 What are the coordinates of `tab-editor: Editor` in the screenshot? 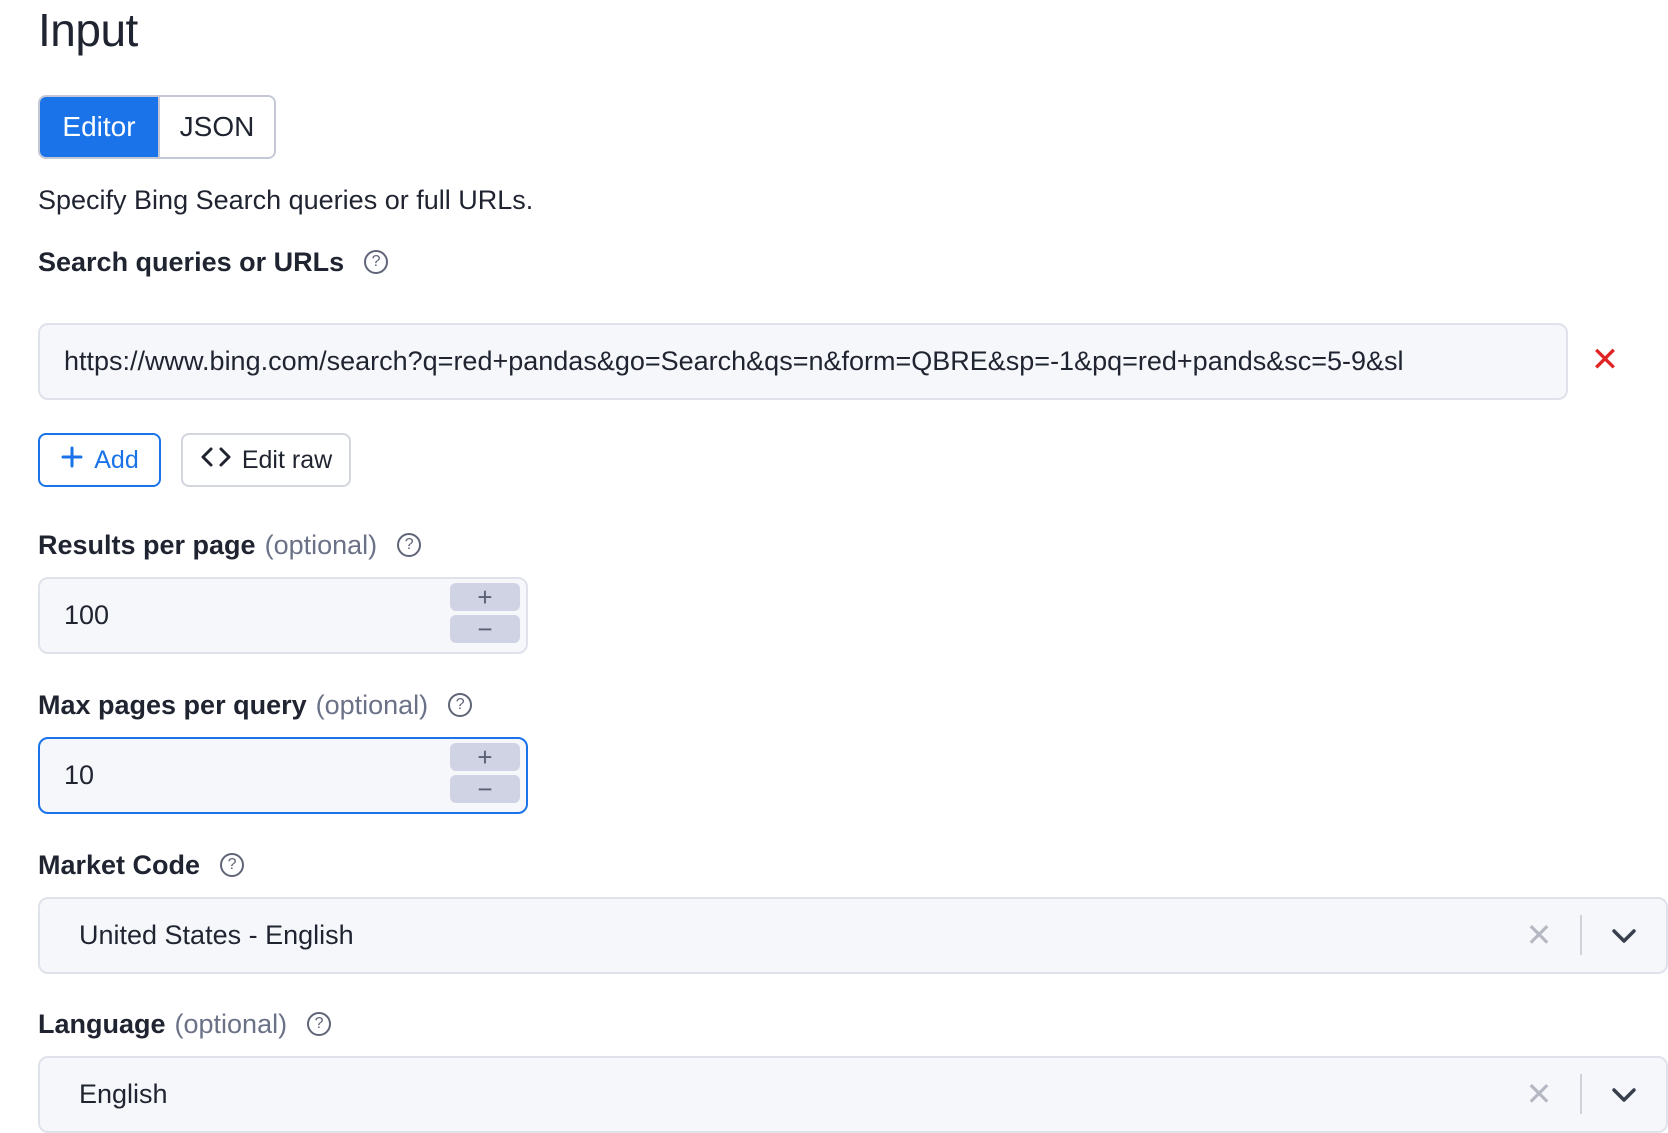 It's located at (99, 127).